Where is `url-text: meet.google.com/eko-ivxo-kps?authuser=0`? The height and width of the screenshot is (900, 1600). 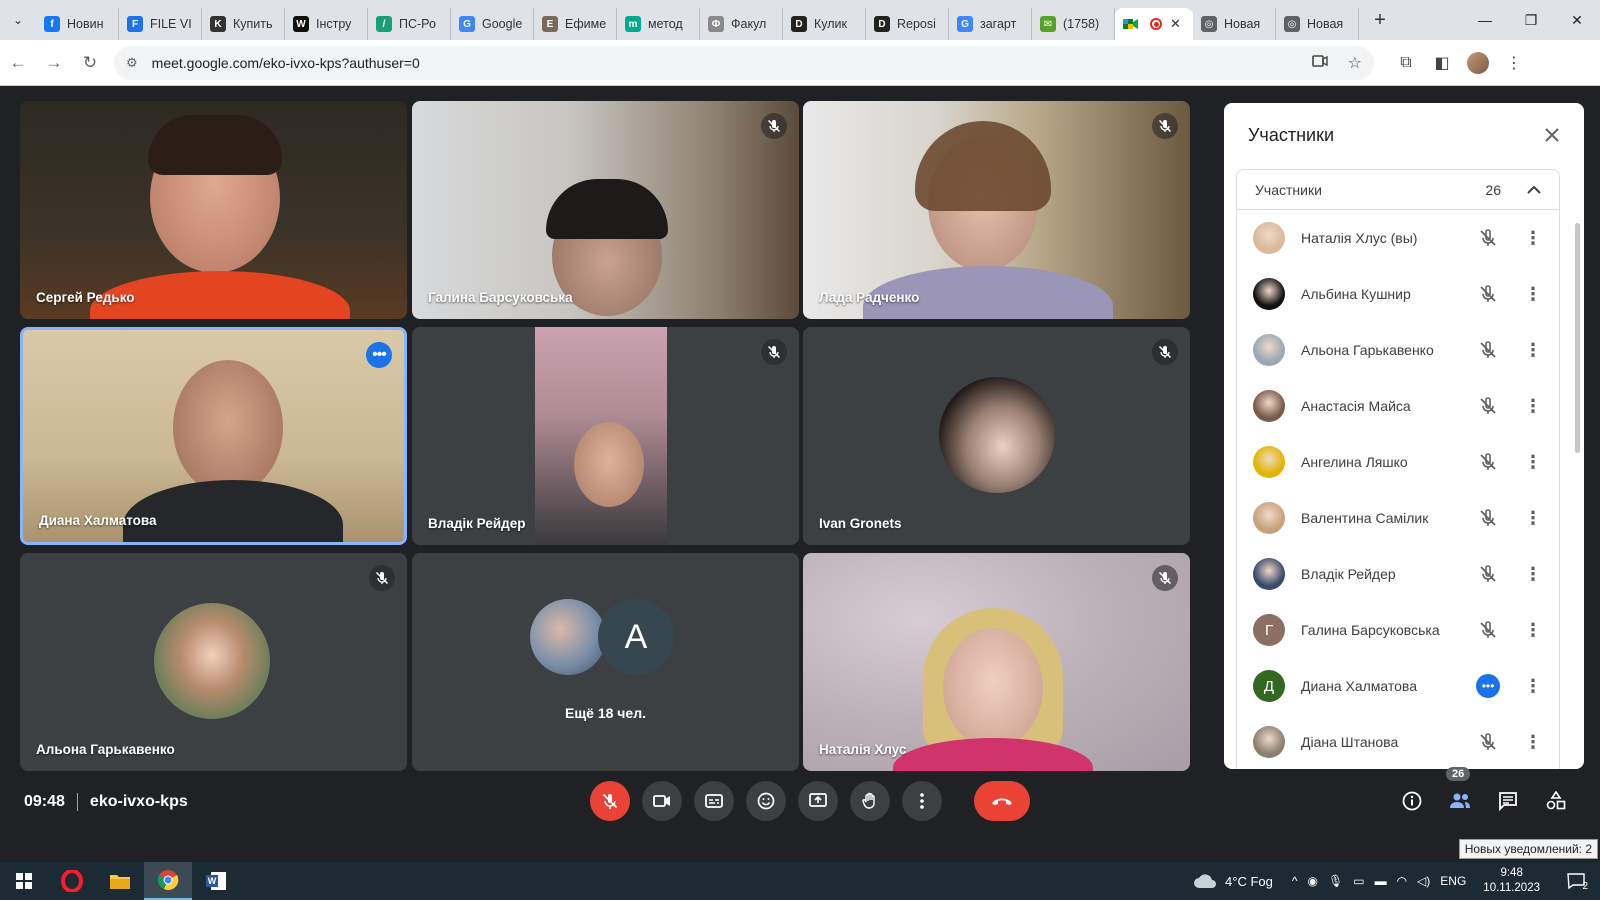
url-text: meet.google.com/eko-ivxo-kps?authuser=0 is located at coordinates (722, 63).